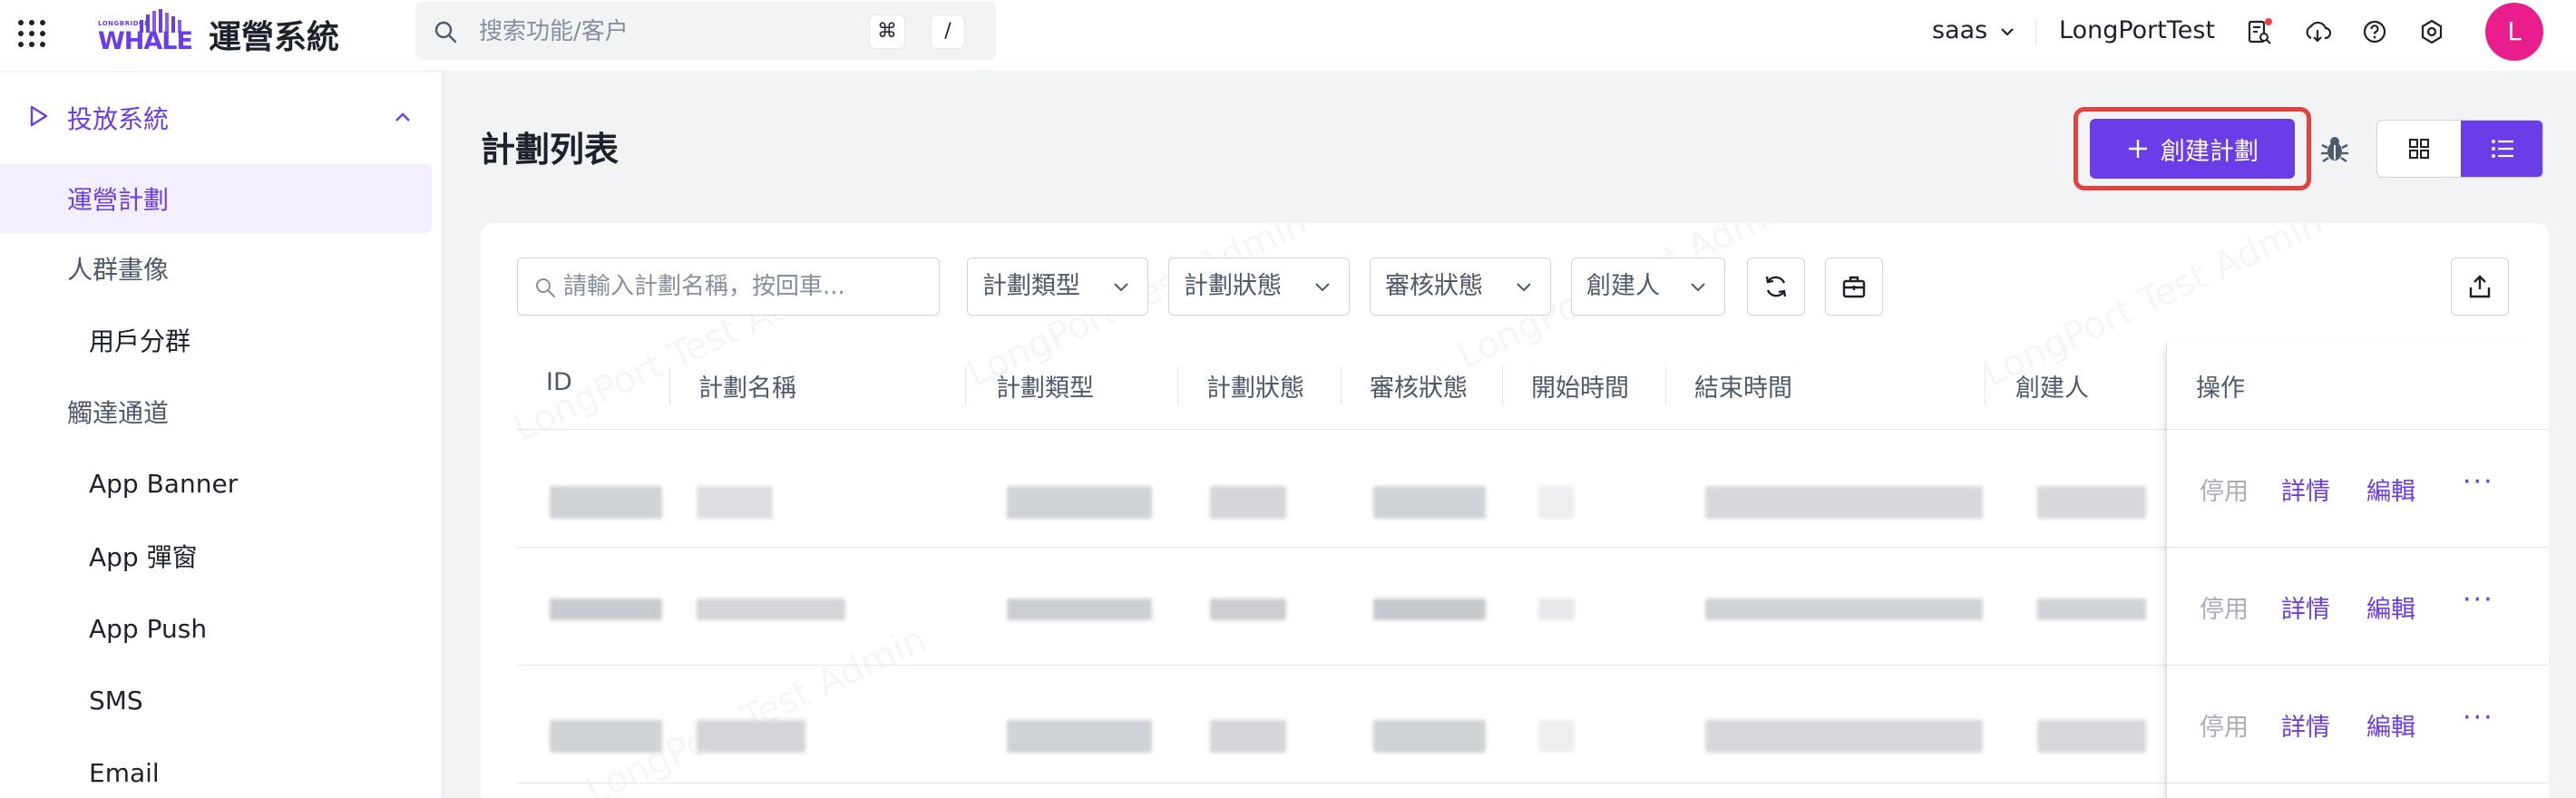  I want to click on sidebar-item-label: App Push, so click(148, 628).